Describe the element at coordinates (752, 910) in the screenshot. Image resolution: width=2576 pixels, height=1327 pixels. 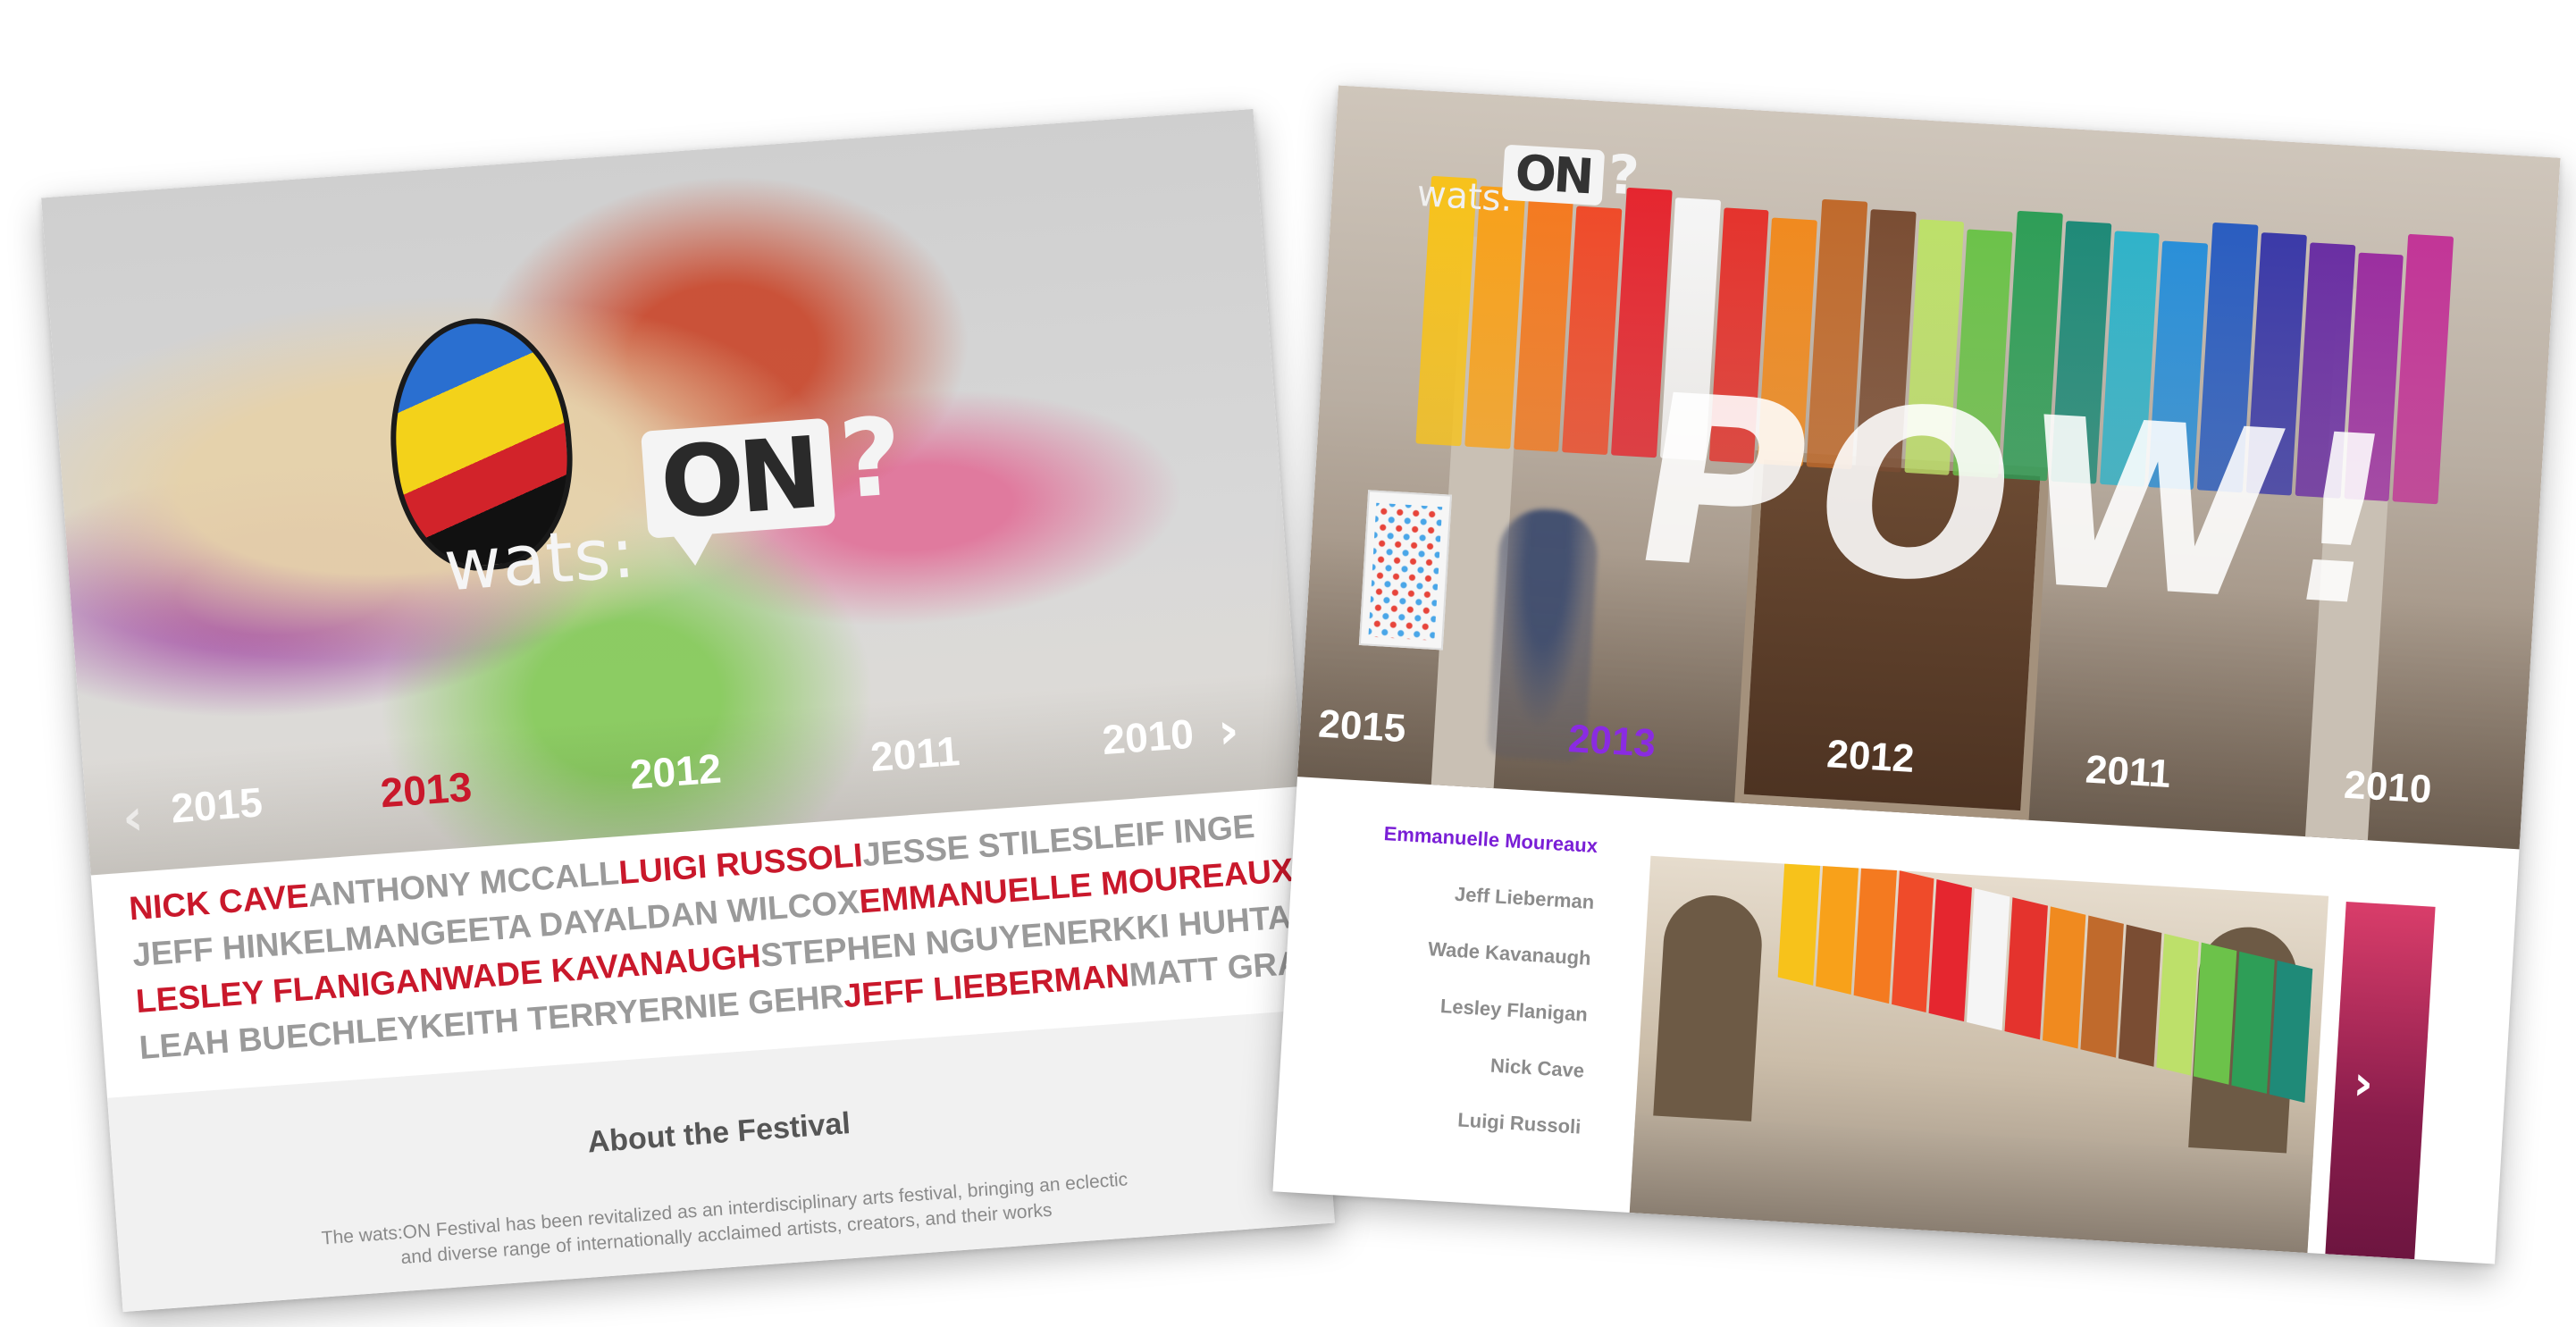
I see `artist-link: DAN WILCOX` at that location.